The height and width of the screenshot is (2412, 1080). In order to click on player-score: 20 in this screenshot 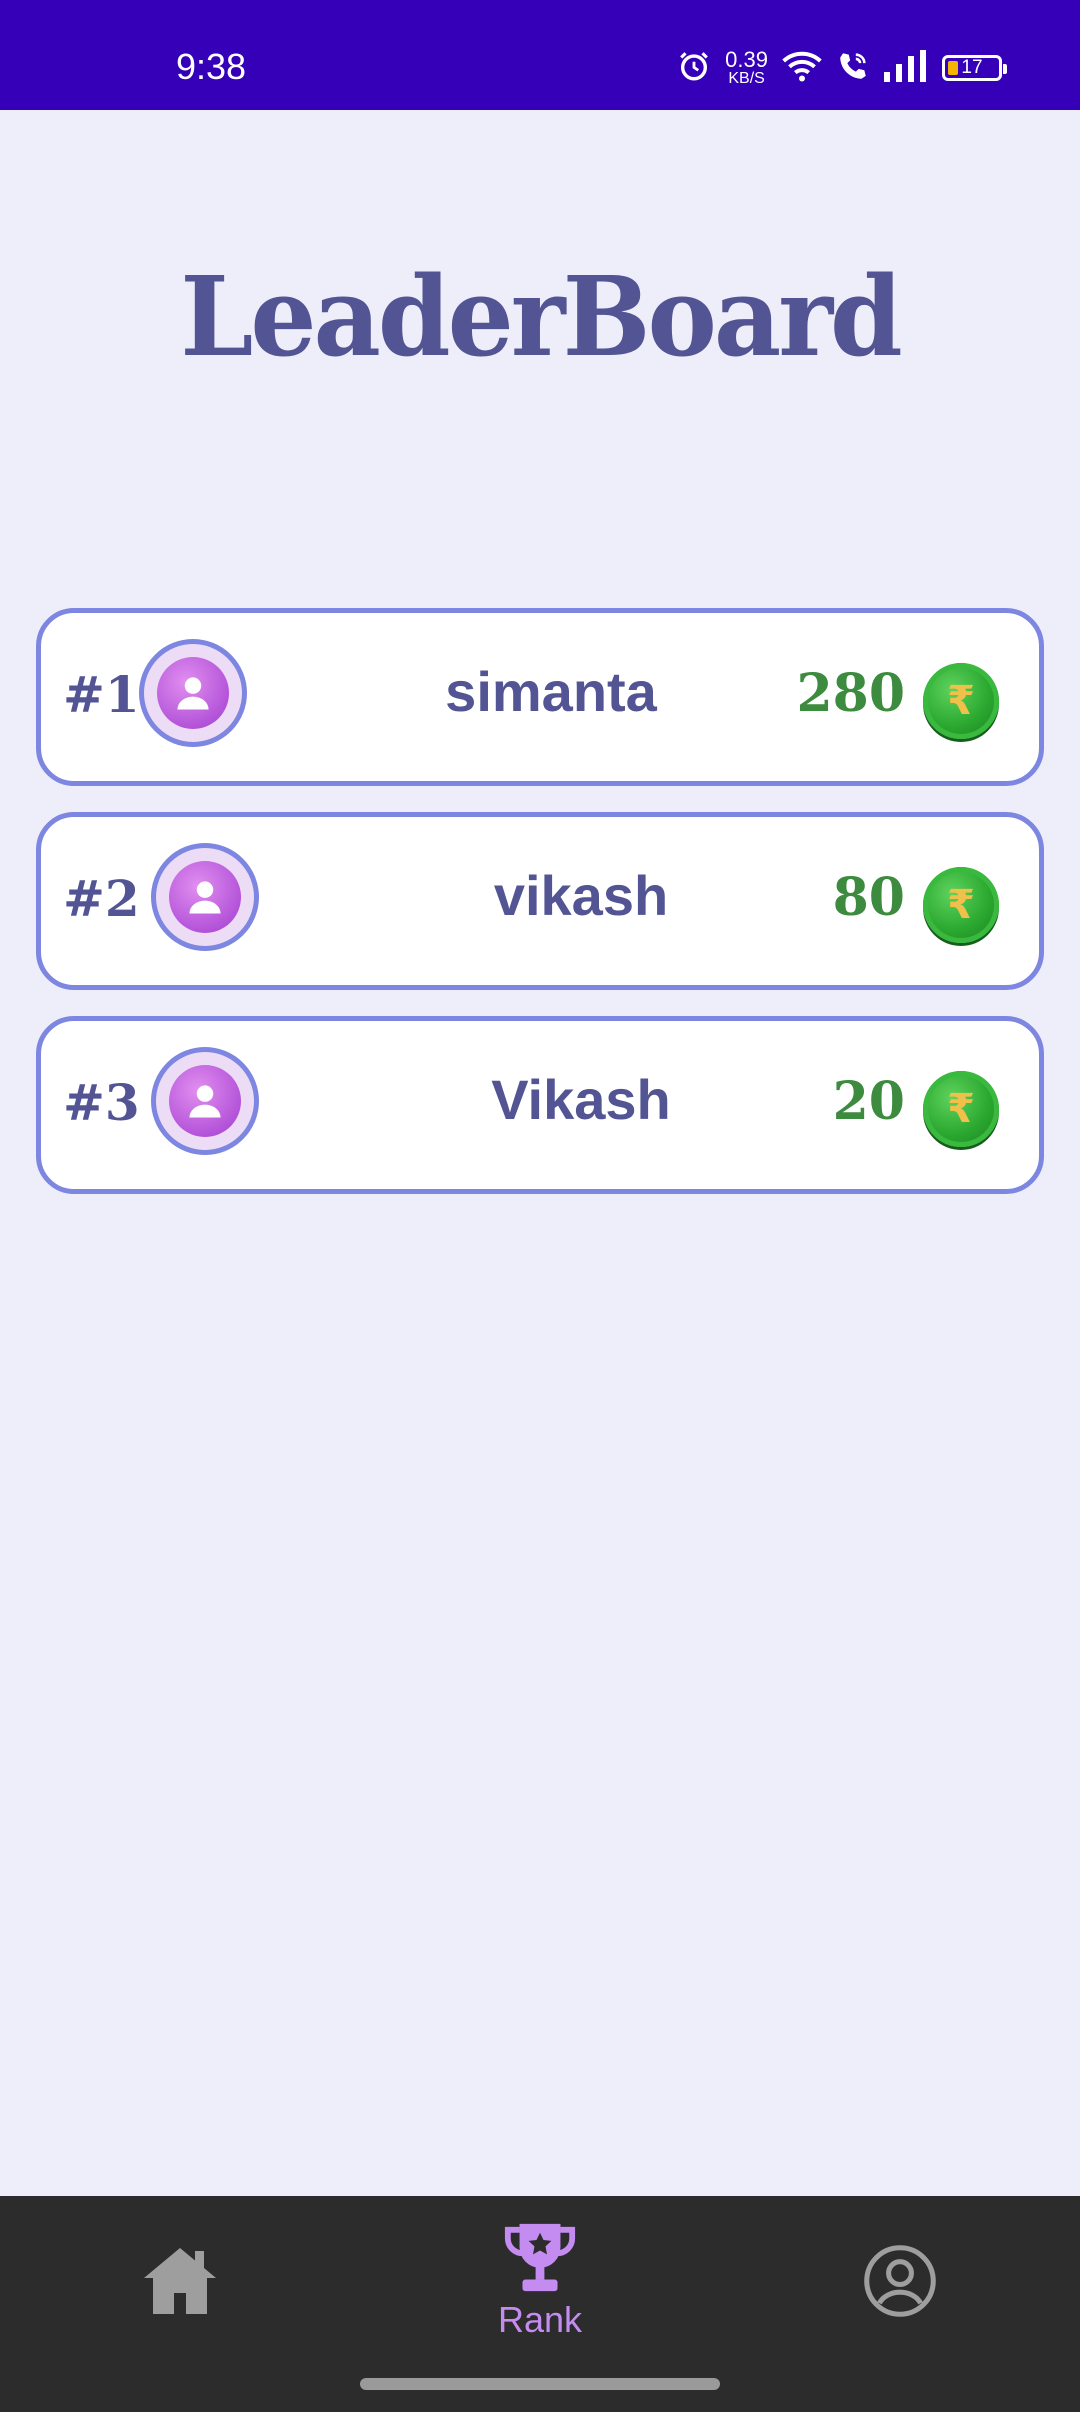, I will do `click(868, 1101)`.